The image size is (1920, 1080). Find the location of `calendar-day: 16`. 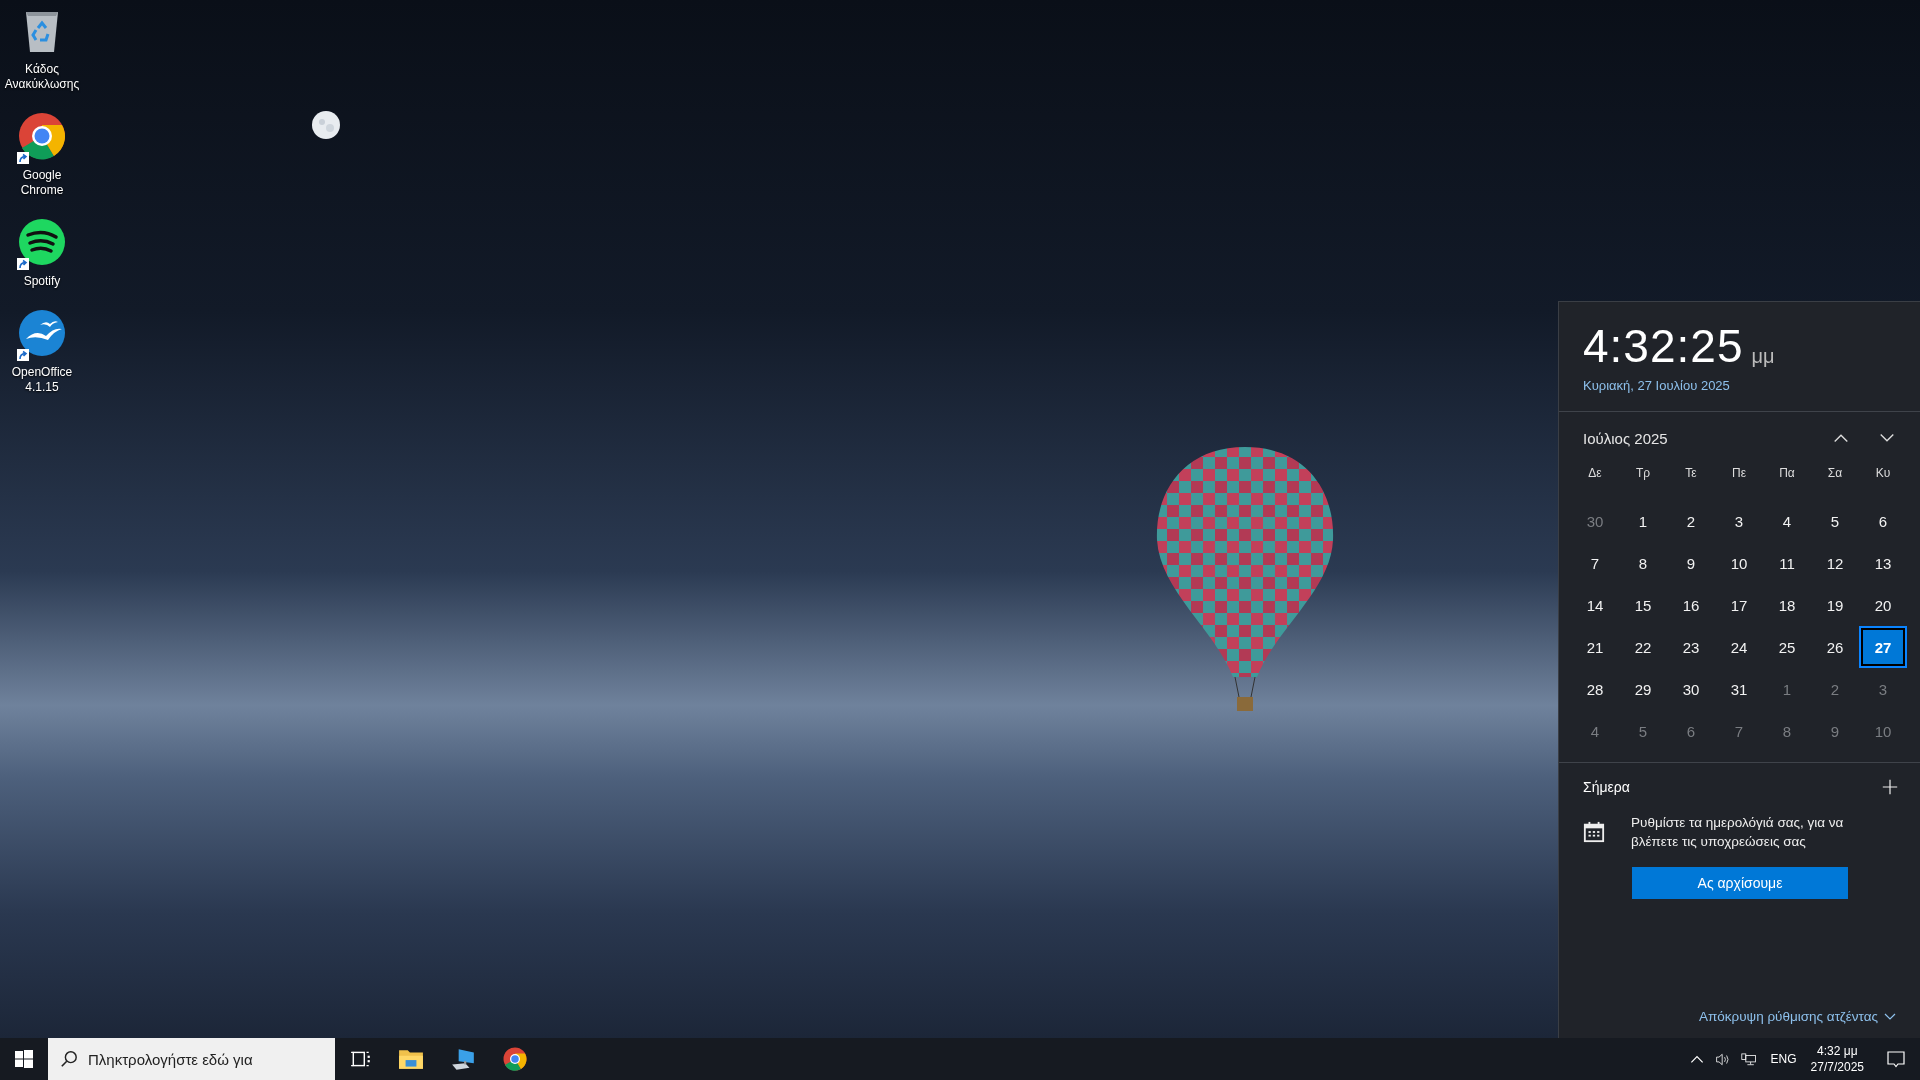

calendar-day: 16 is located at coordinates (1691, 605).